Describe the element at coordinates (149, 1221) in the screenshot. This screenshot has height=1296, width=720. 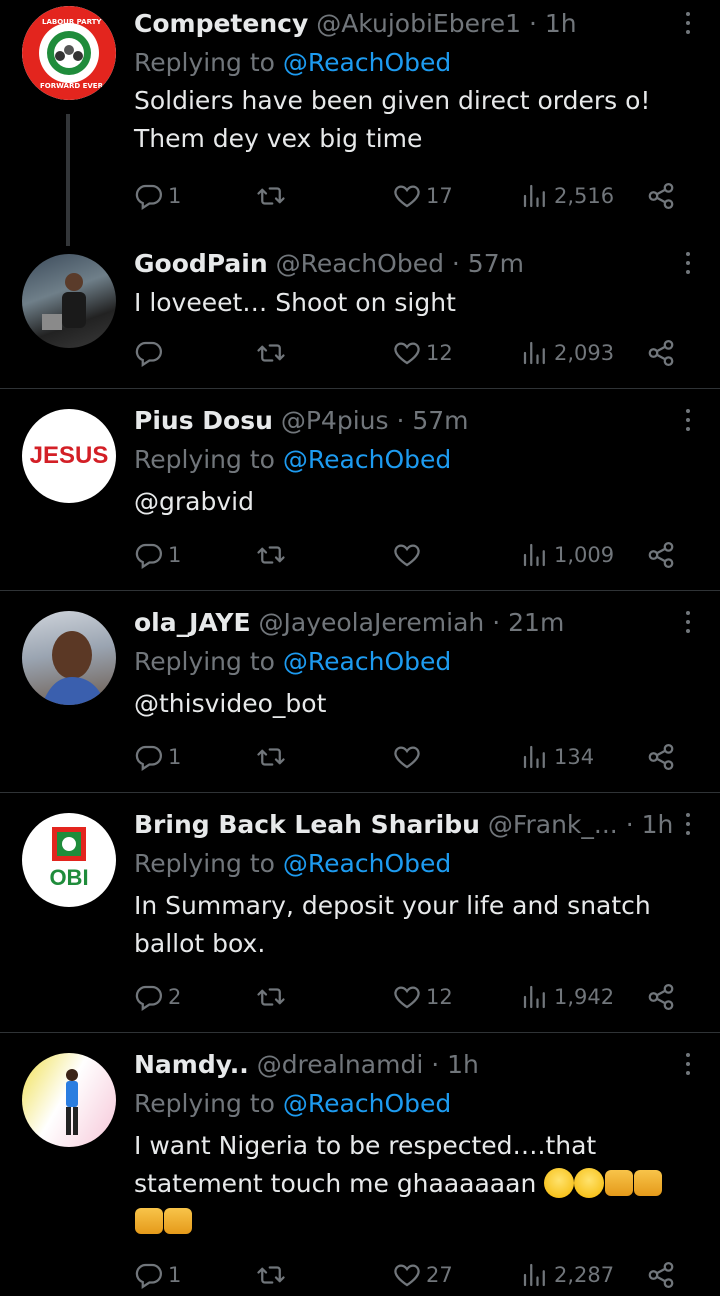
I see `raising-hands-icon` at that location.